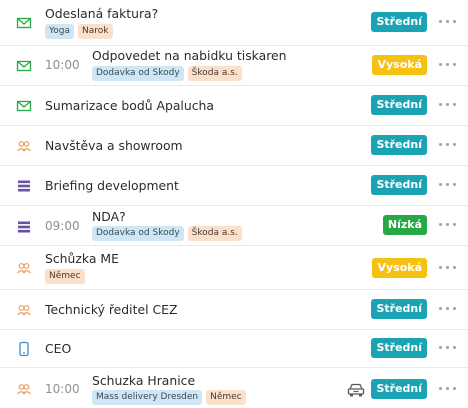  I want to click on tag: Mass delivery Dresden, so click(147, 397).